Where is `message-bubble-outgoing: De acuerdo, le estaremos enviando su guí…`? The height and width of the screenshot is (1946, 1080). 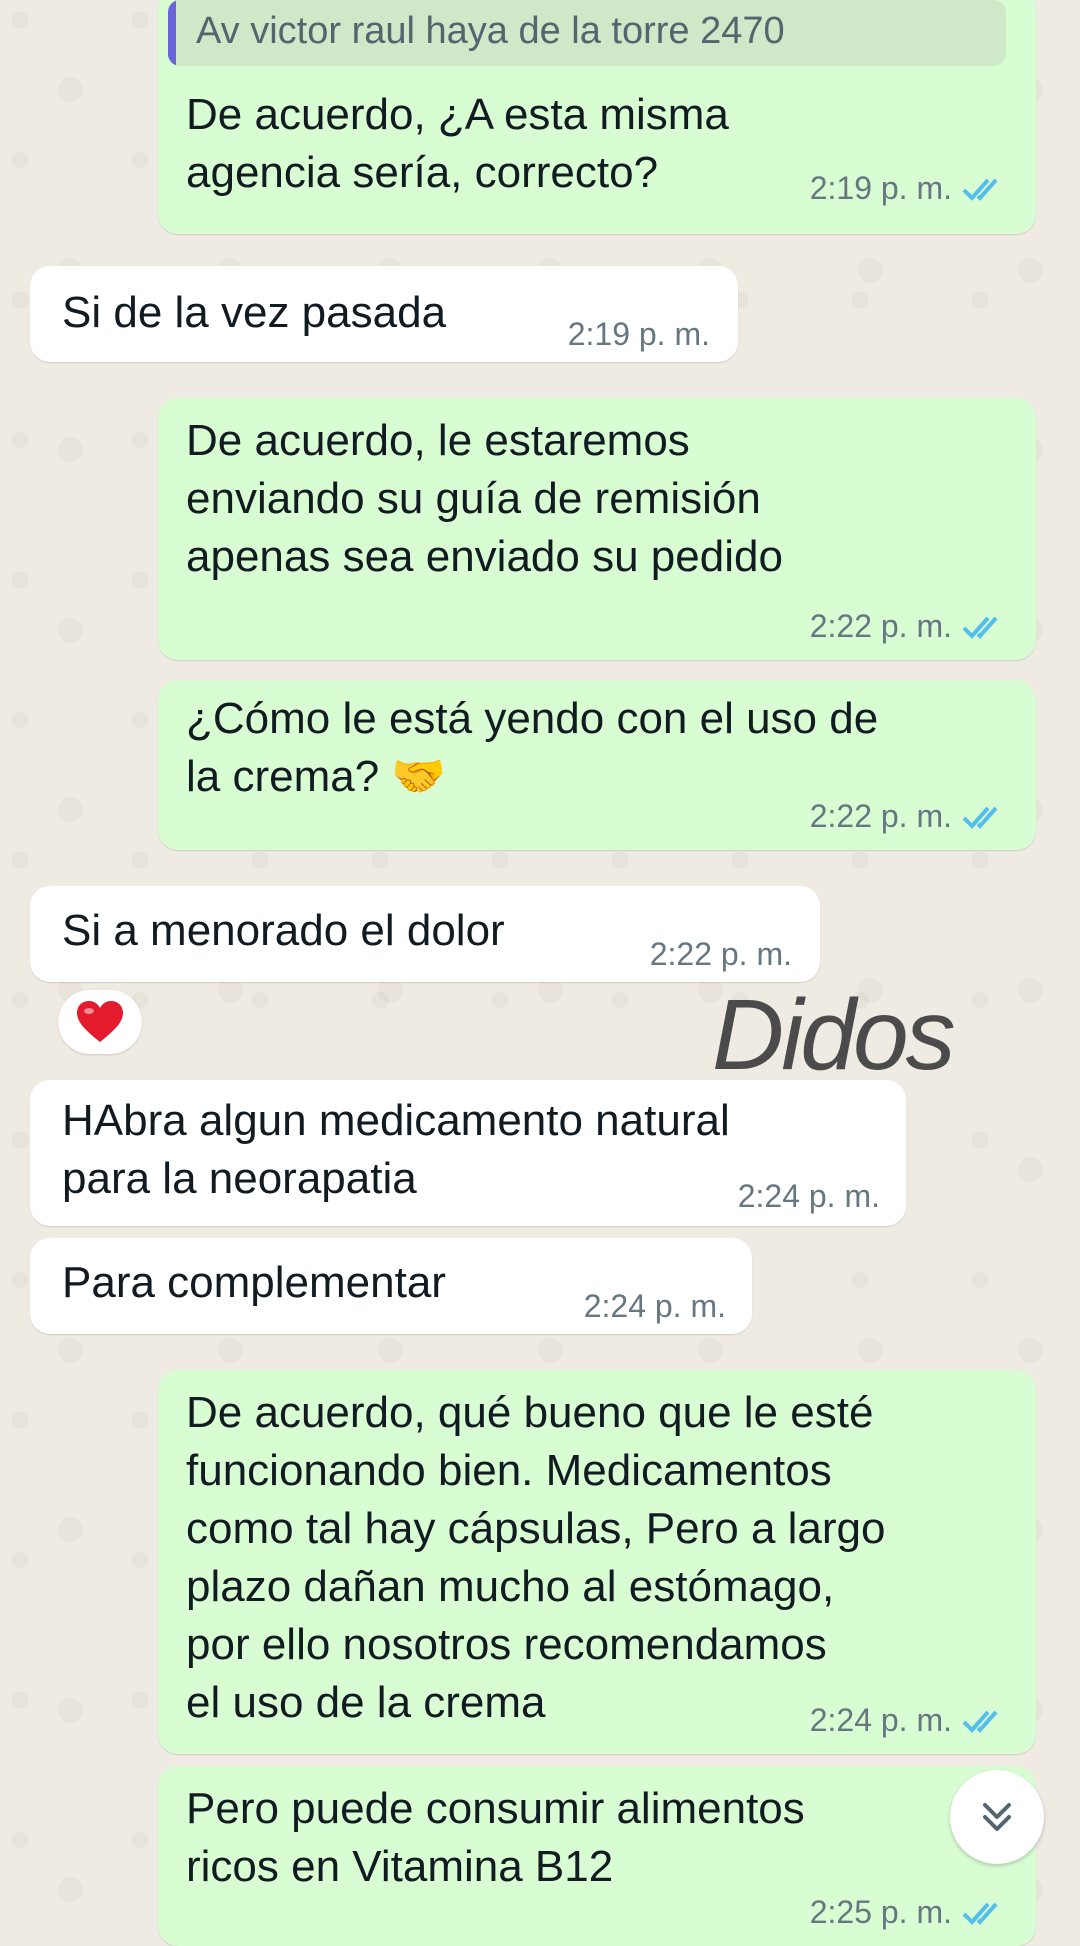 message-bubble-outgoing: De acuerdo, le estaremos enviando su guí… is located at coordinates (597, 529).